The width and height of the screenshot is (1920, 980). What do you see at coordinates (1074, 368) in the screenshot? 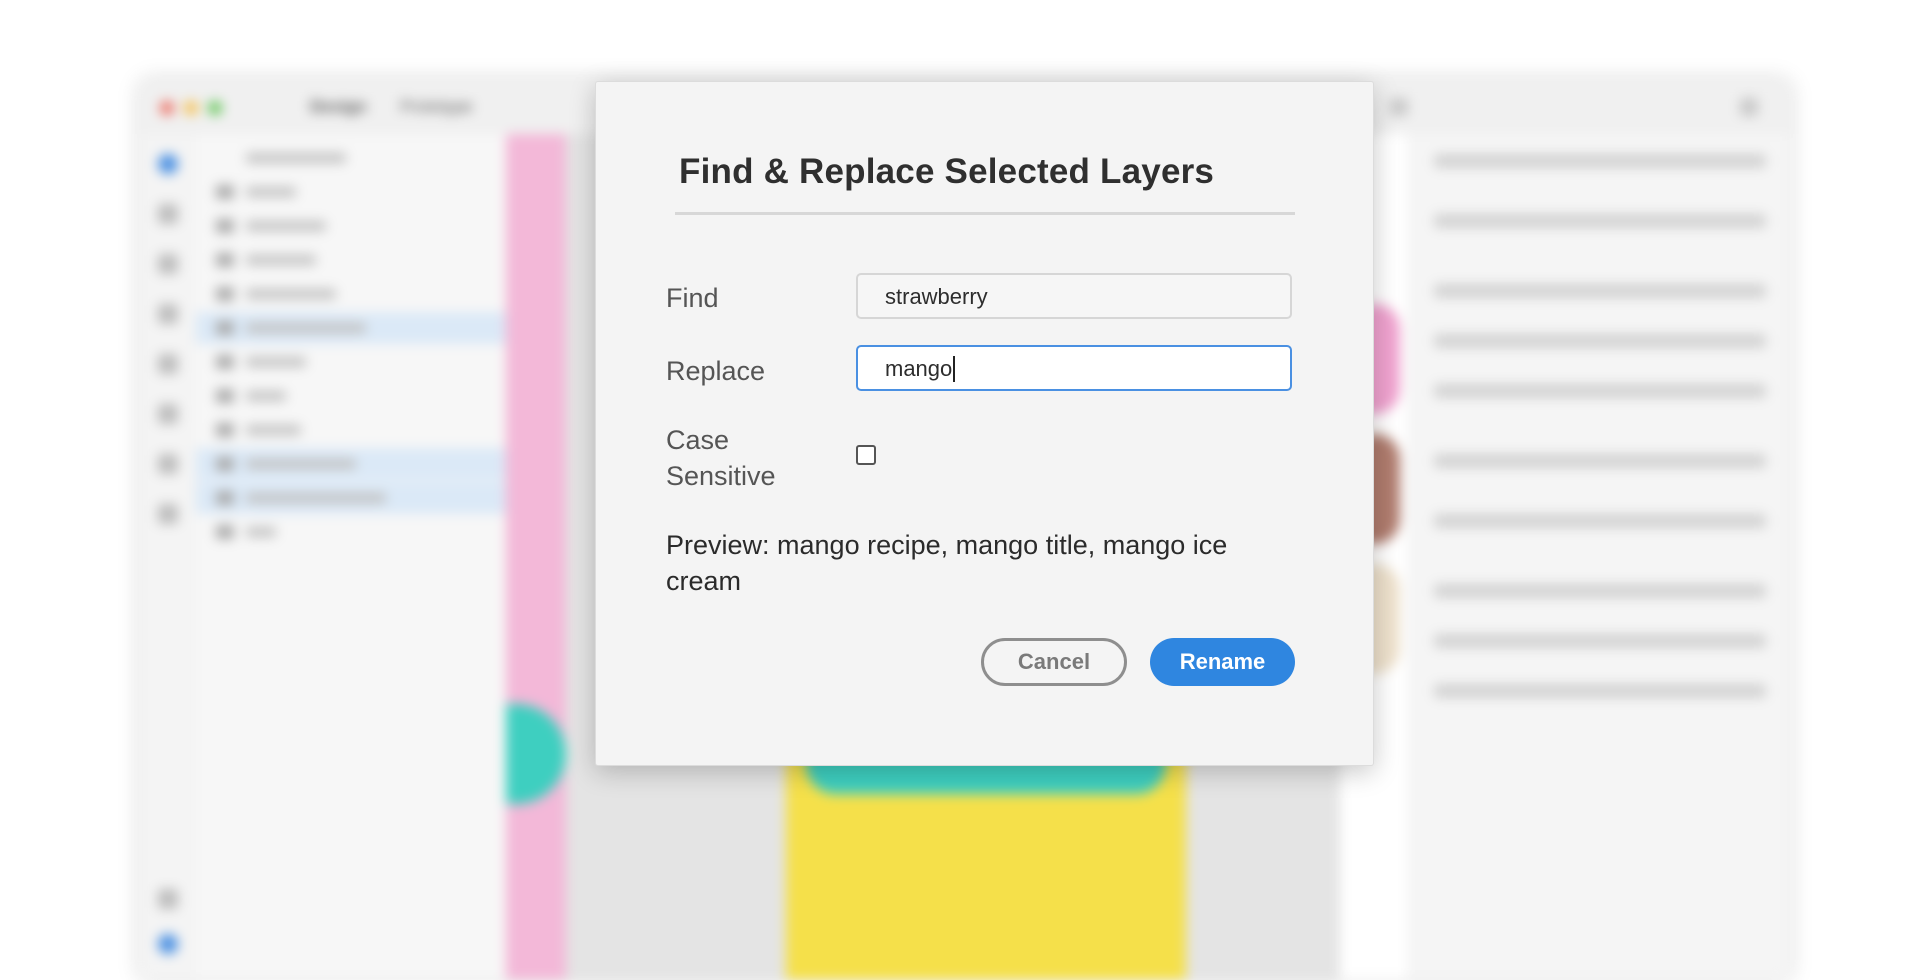
I see `replace-input: mango` at bounding box center [1074, 368].